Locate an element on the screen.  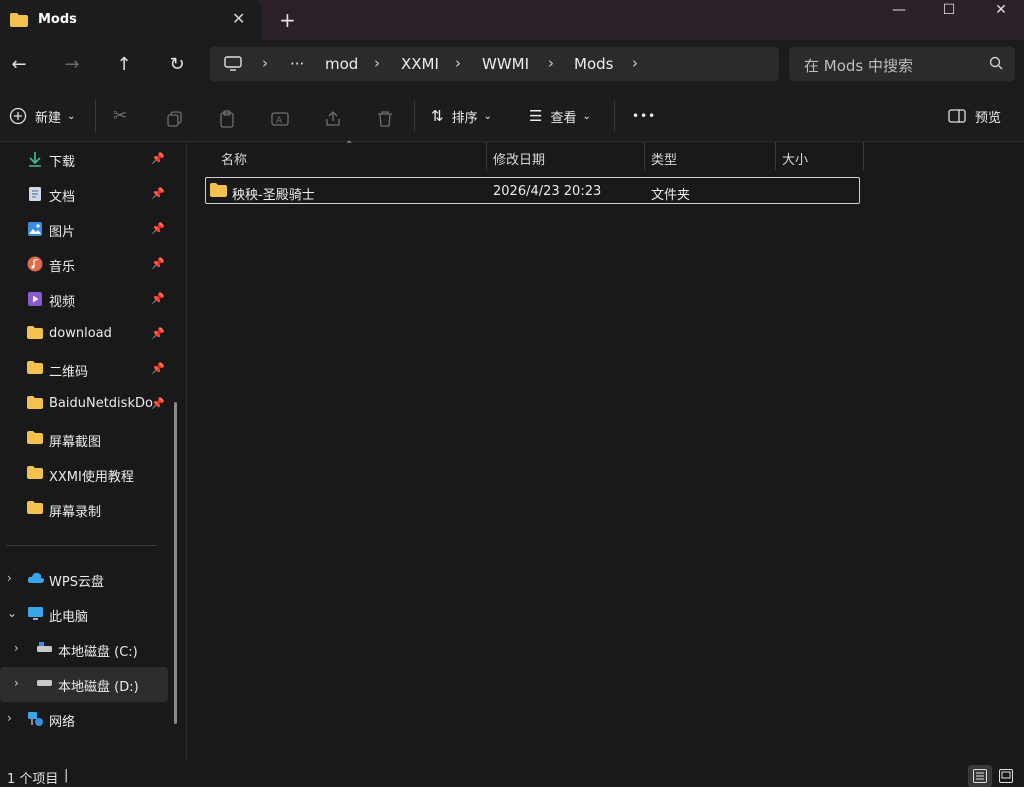
rename-icon: A is located at coordinates (280, 119).